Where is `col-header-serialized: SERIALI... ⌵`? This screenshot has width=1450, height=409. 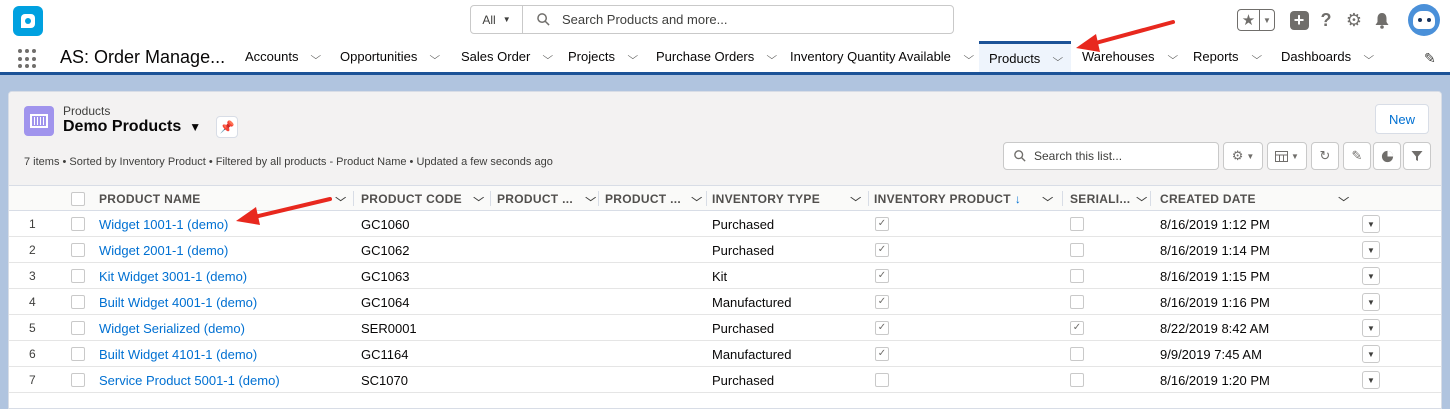 col-header-serialized: SERIALI... ⌵ is located at coordinates (1111, 198).